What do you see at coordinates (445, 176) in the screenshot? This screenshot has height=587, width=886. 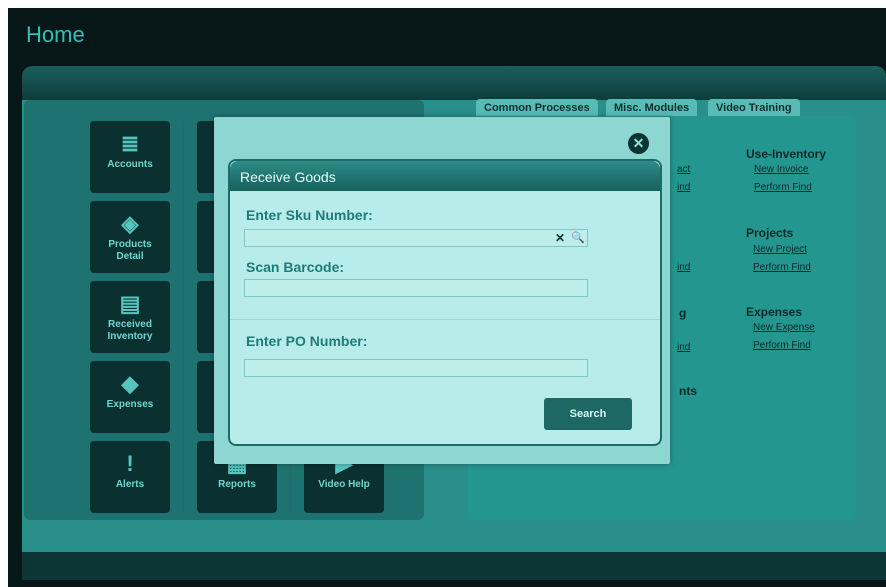 I see `dialog-header: Receive Goods` at bounding box center [445, 176].